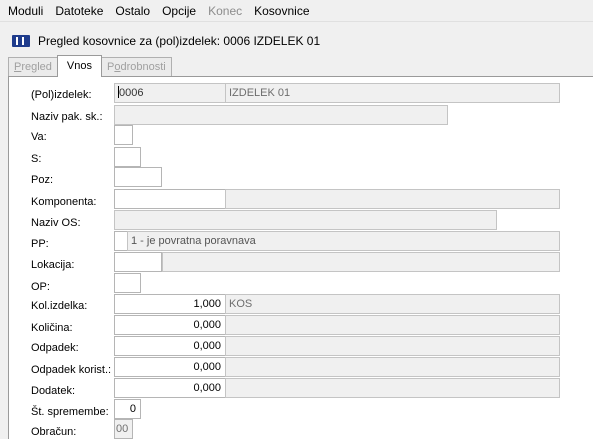  I want to click on kol-izdelka-input: 1,000, so click(170, 304).